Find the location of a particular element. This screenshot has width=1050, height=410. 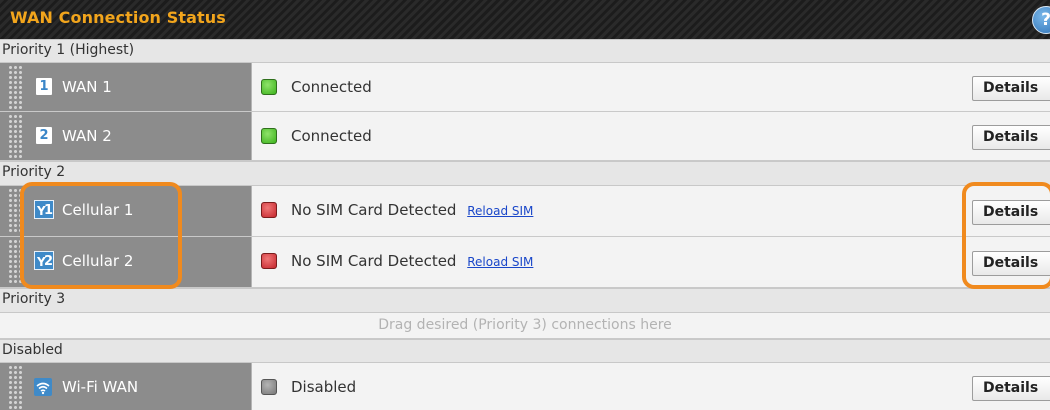

wan-name: WAN 1 is located at coordinates (87, 87).